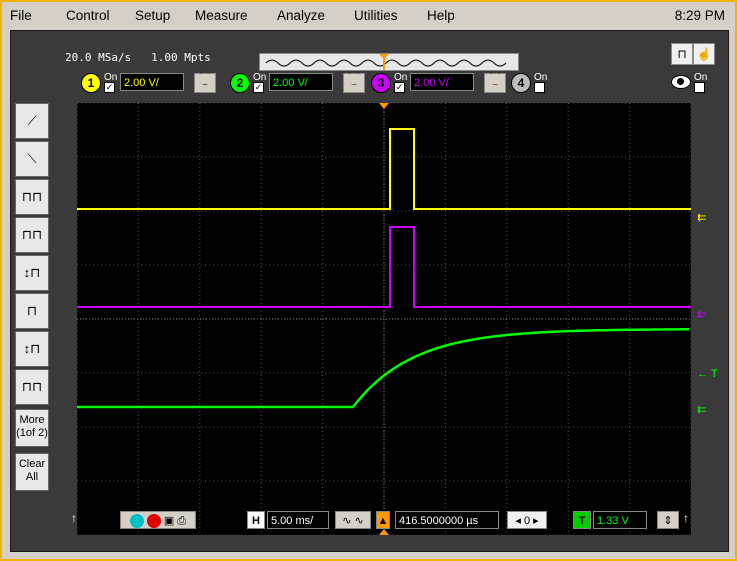 The height and width of the screenshot is (561, 737). I want to click on delay-marker-icon: ▲, so click(383, 520).